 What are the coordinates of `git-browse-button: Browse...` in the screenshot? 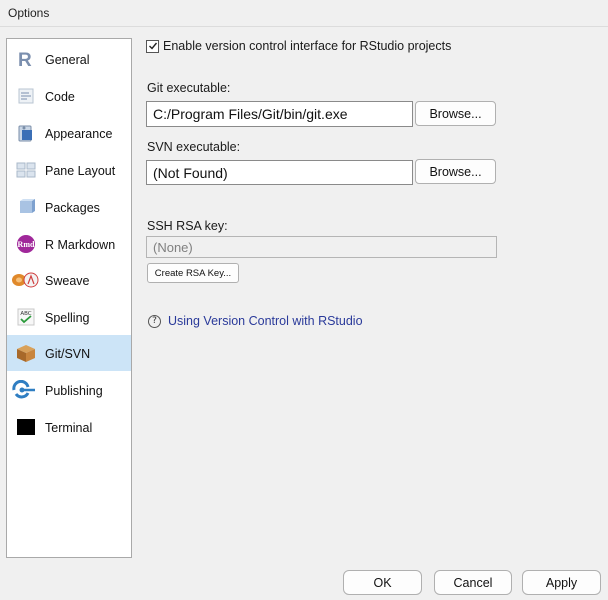 It's located at (455, 113).